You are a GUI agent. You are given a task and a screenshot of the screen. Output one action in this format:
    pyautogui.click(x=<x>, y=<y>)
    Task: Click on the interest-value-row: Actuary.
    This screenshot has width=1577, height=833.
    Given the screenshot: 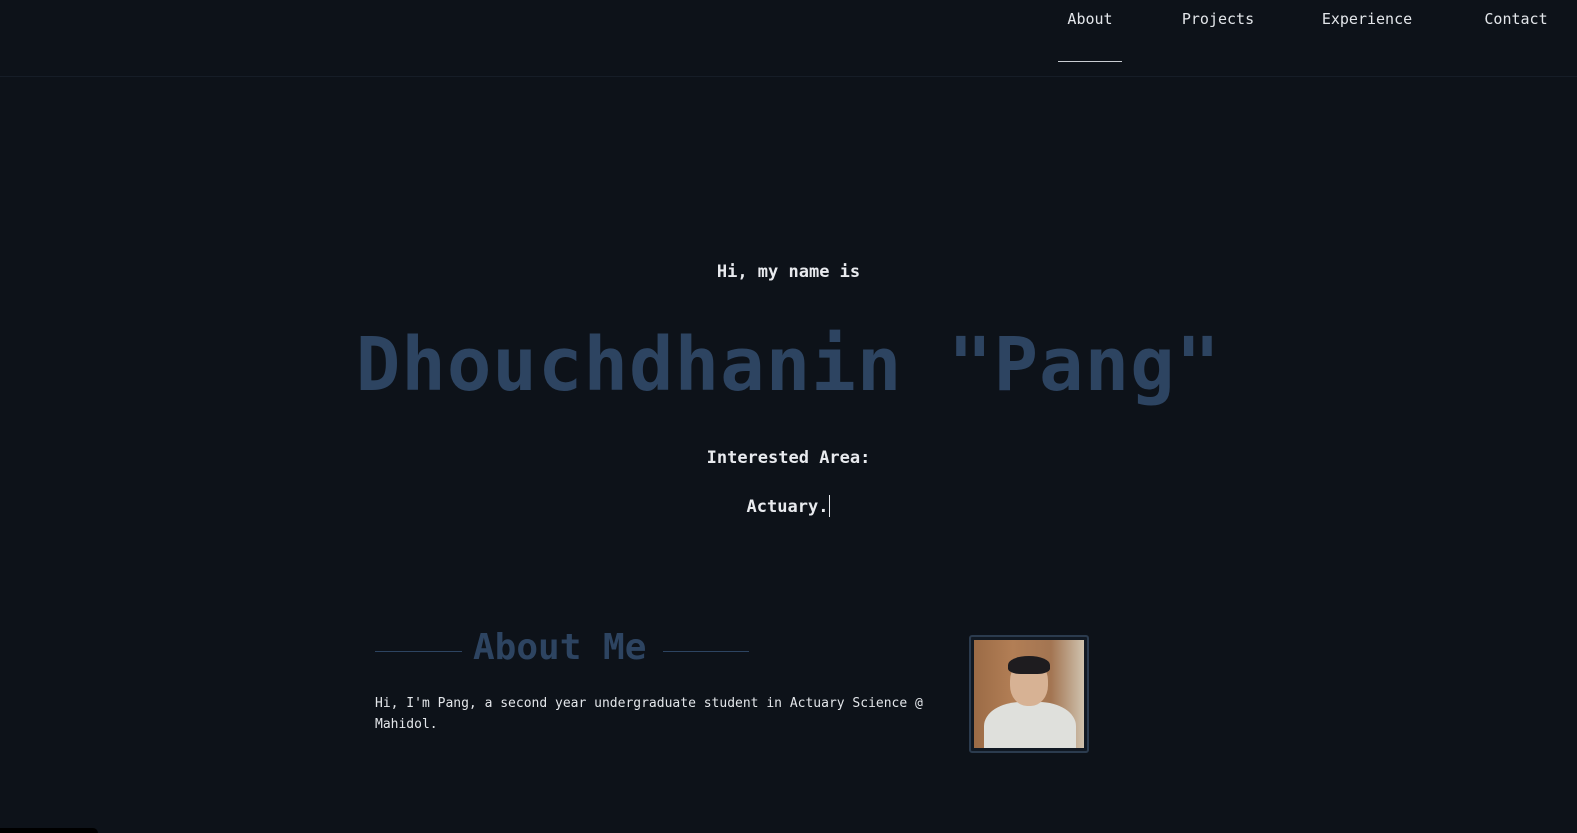 What is the action you would take?
    pyautogui.click(x=788, y=506)
    